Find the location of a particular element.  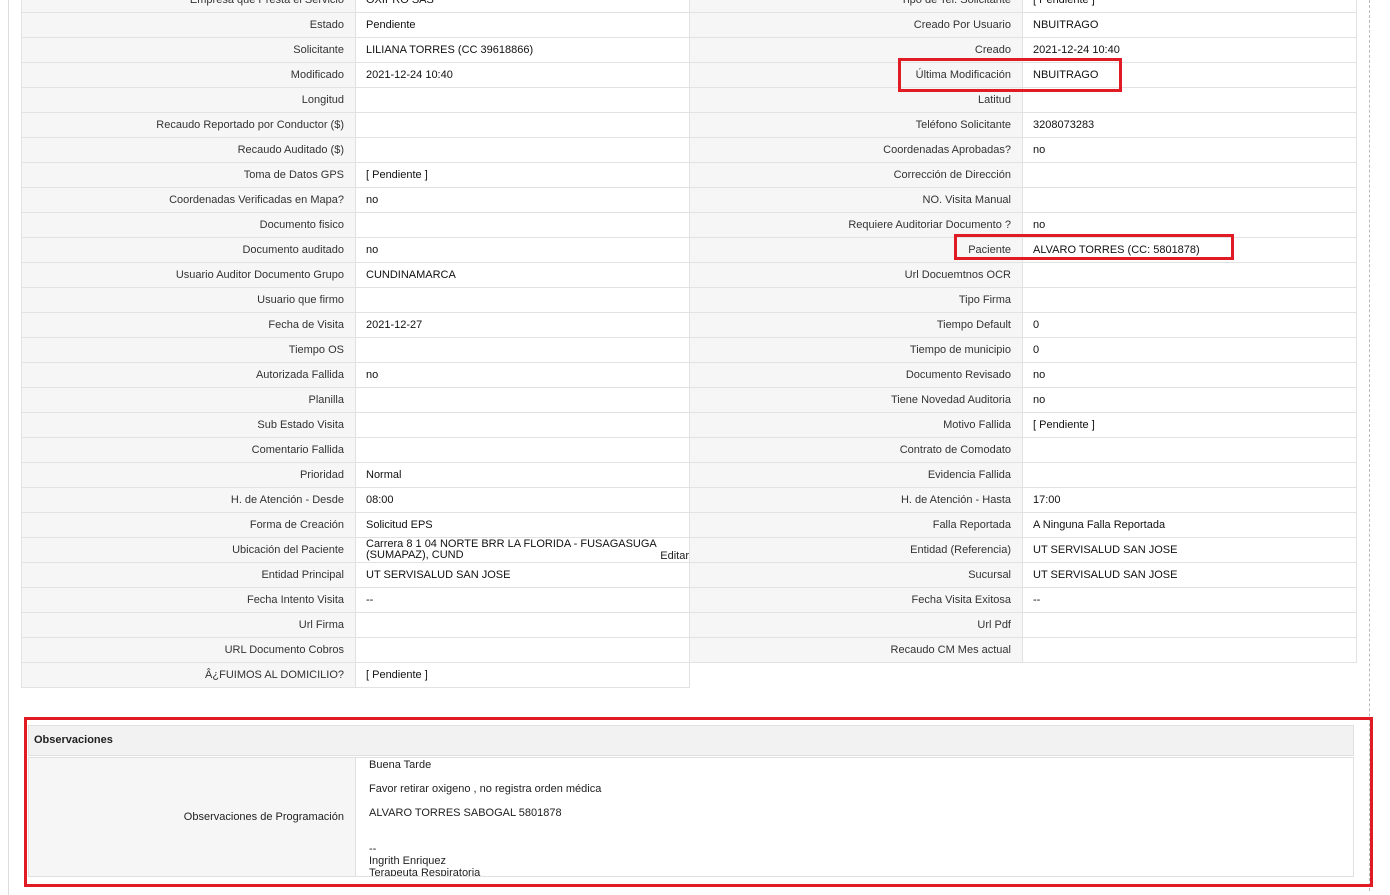

detail-row-paciente: Paciente ALVARO TORRES (CC: 5801878) is located at coordinates (1023, 250).